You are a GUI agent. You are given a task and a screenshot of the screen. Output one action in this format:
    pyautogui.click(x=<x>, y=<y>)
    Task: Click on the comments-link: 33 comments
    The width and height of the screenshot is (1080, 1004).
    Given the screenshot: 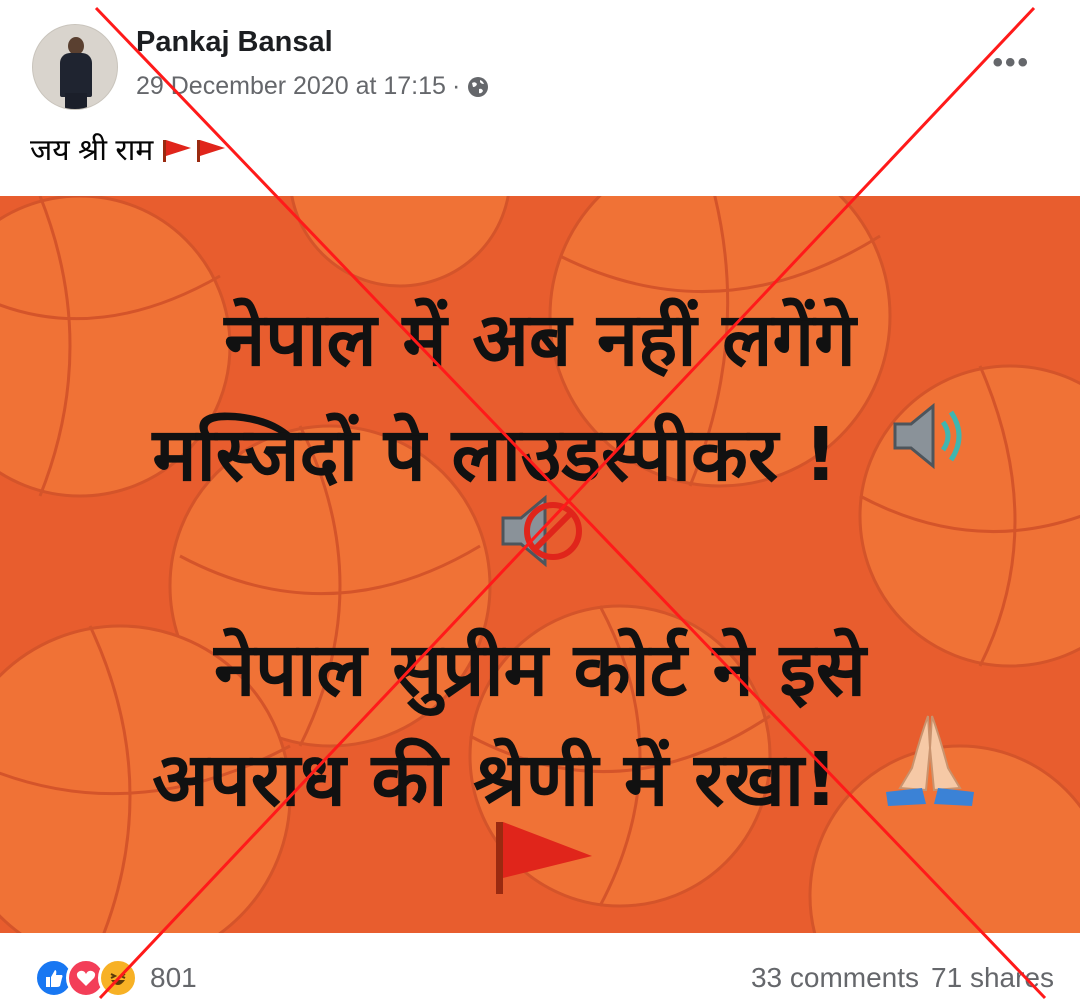 What is the action you would take?
    pyautogui.click(x=835, y=978)
    